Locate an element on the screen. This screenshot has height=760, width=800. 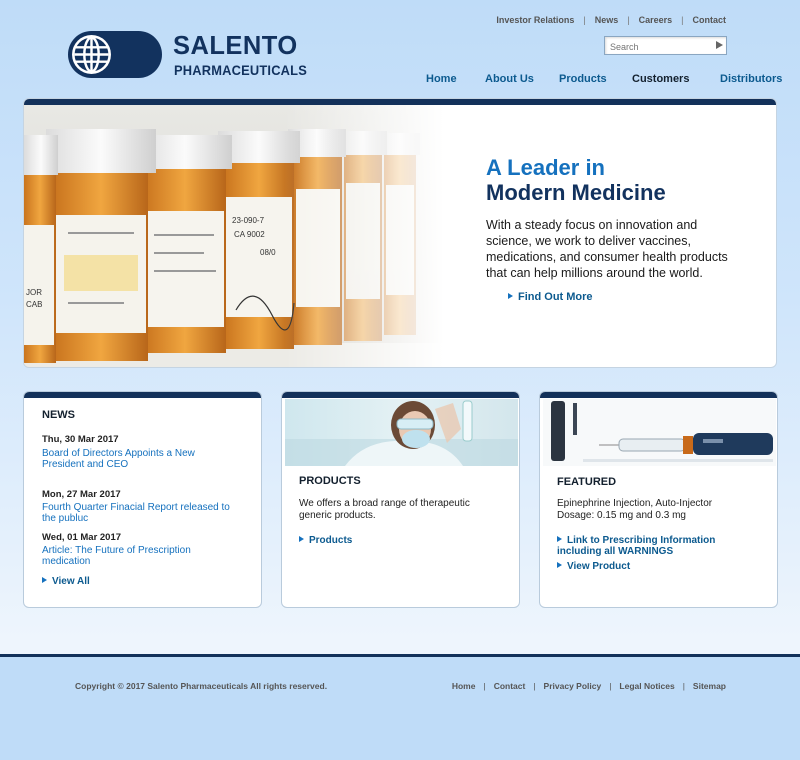
view-all-link: View All is located at coordinates (66, 581).